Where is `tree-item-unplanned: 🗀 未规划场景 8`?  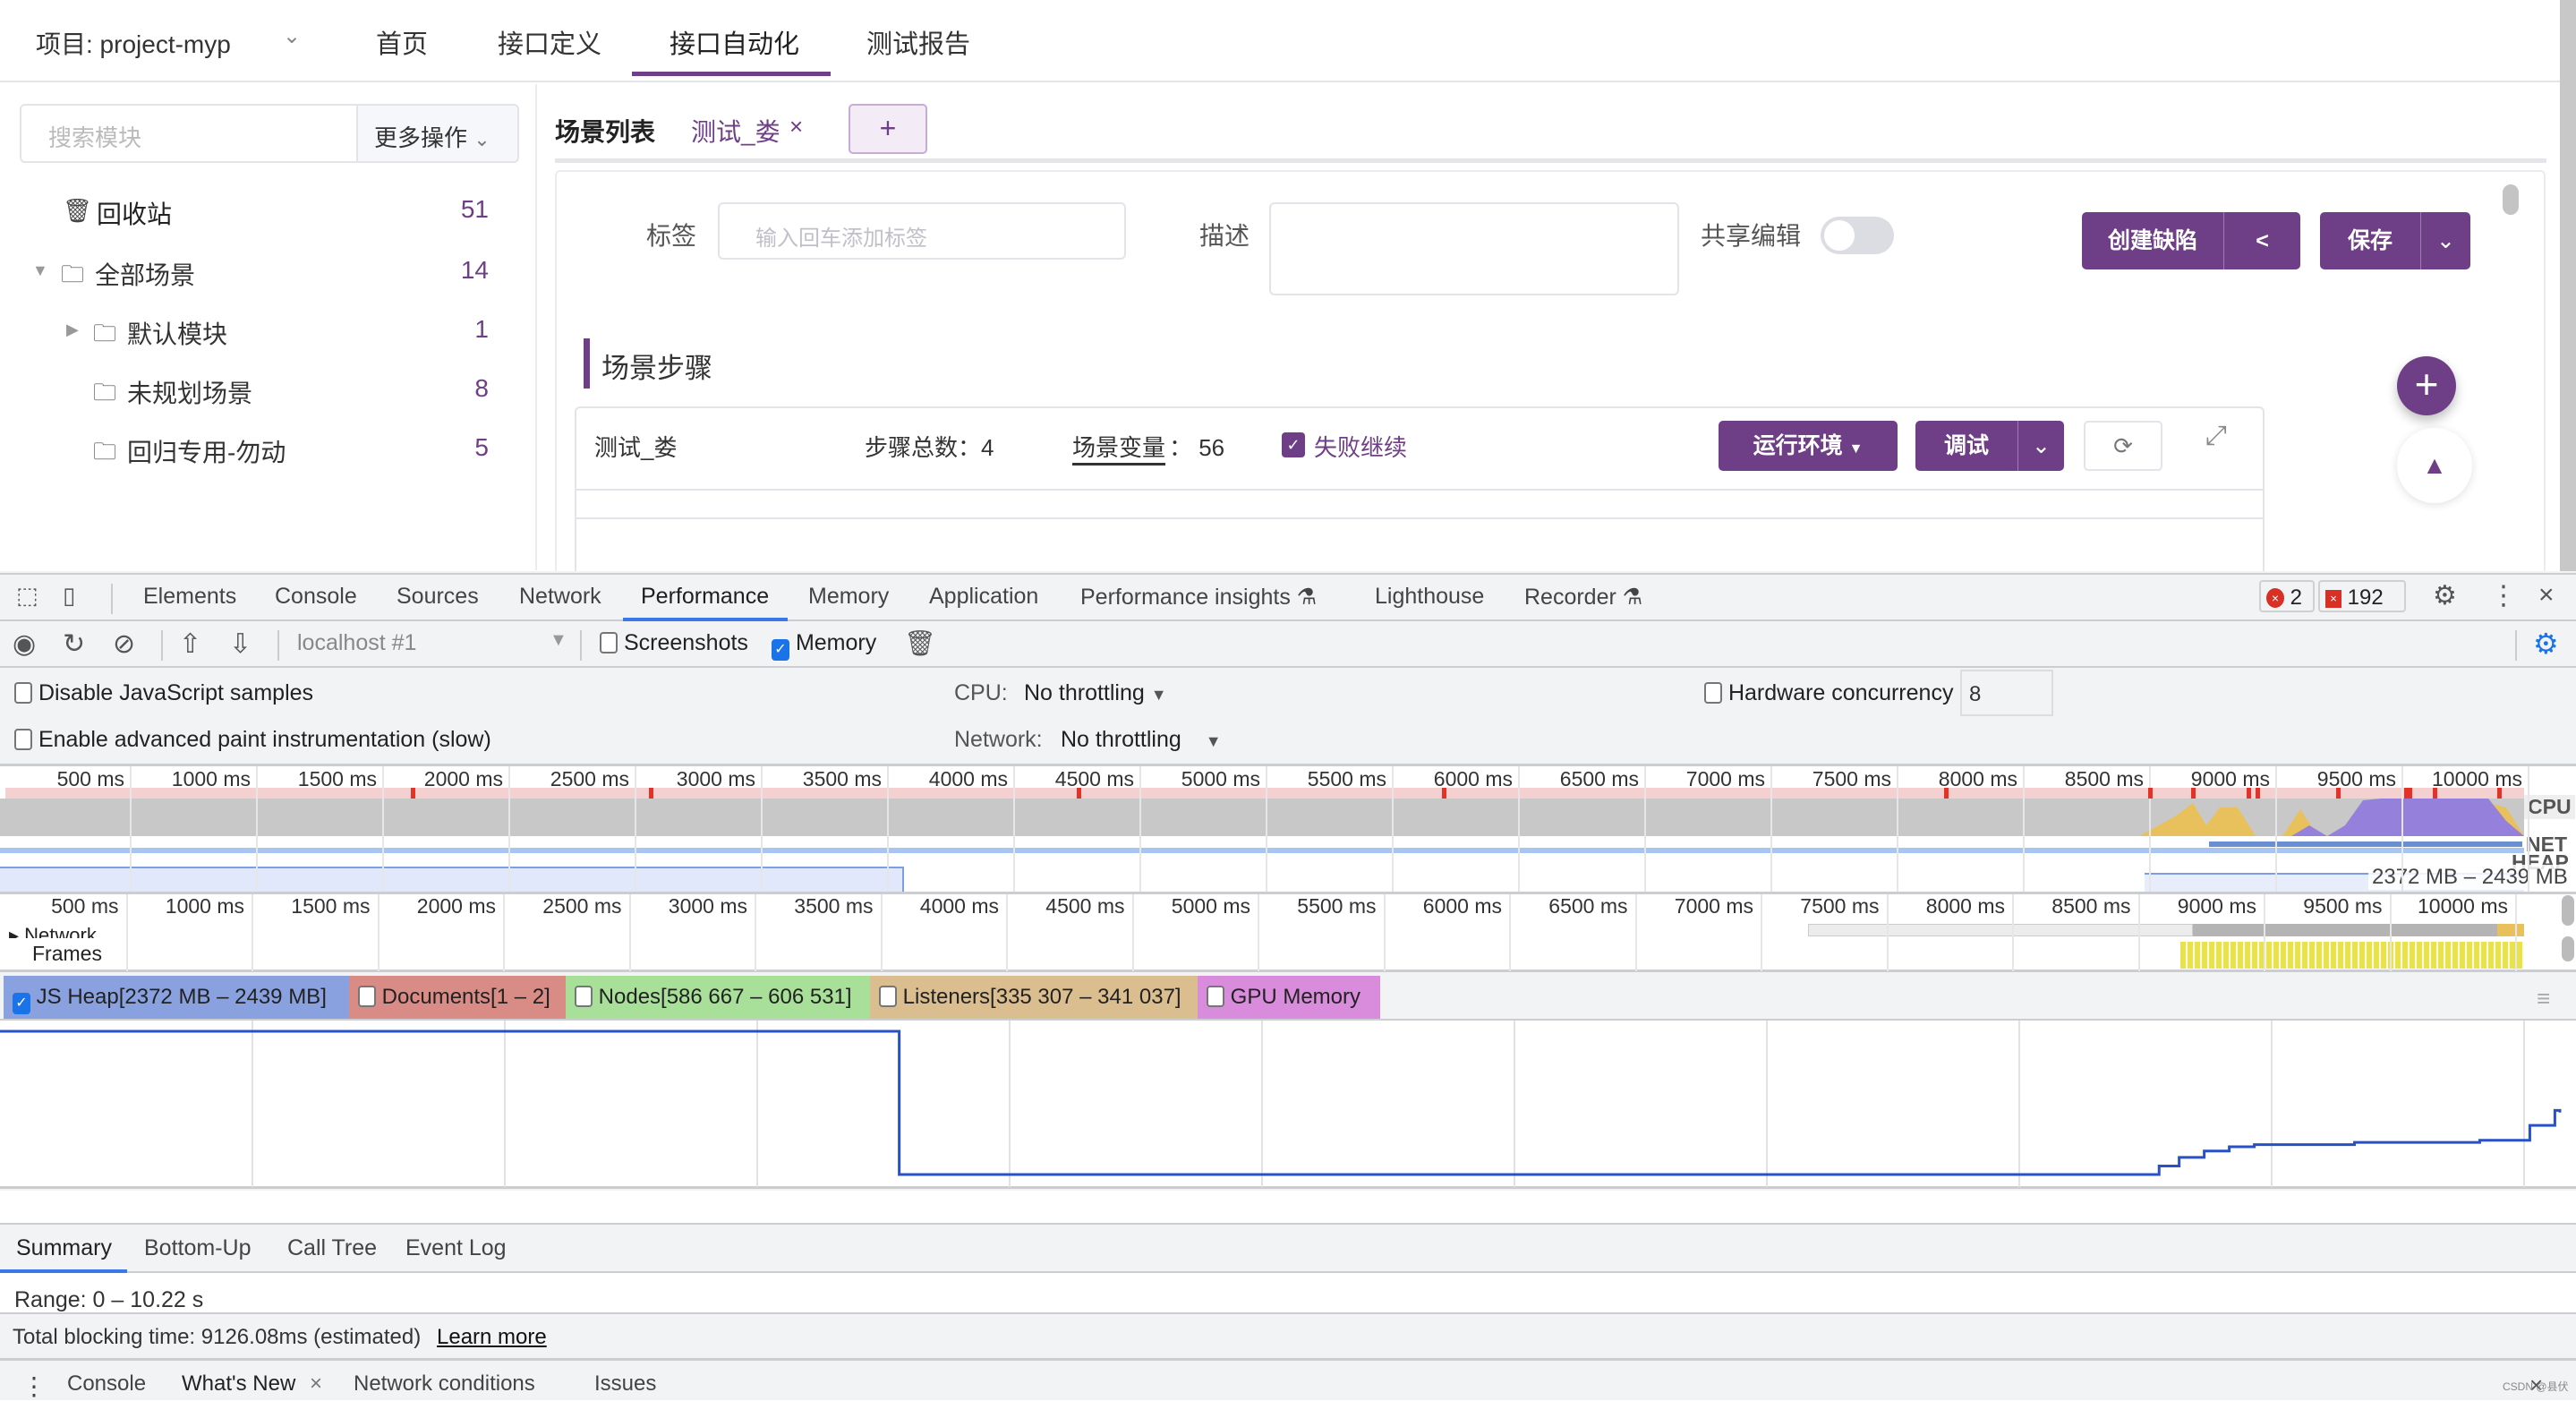
tree-item-unplanned: 🗀 未规划场景 8 is located at coordinates (250, 392).